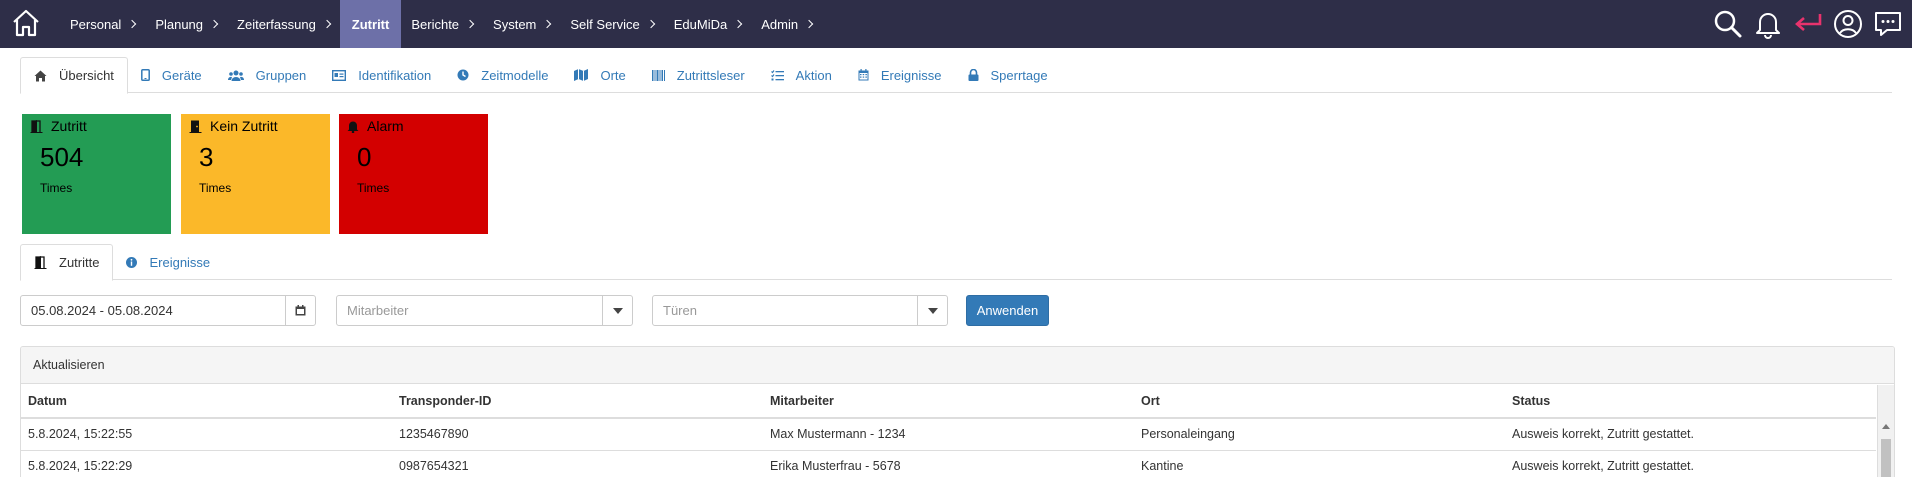 The width and height of the screenshot is (1912, 477). What do you see at coordinates (948, 401) in the screenshot?
I see `column-header-mitarbeiter: Mitarbeiter` at bounding box center [948, 401].